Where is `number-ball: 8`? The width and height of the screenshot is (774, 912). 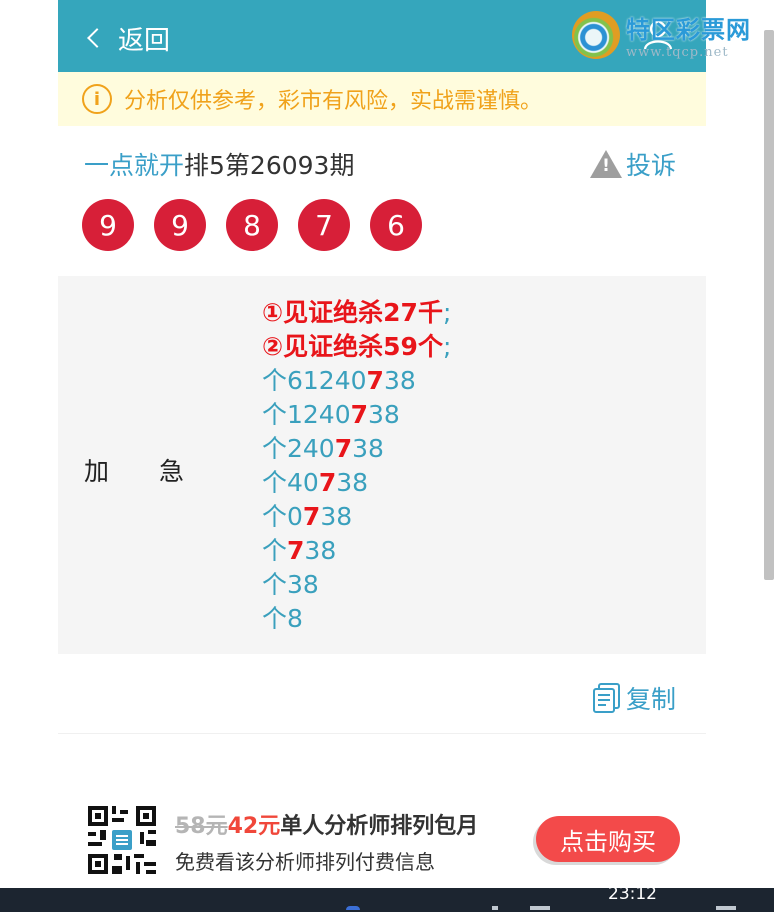 number-ball: 8 is located at coordinates (252, 225).